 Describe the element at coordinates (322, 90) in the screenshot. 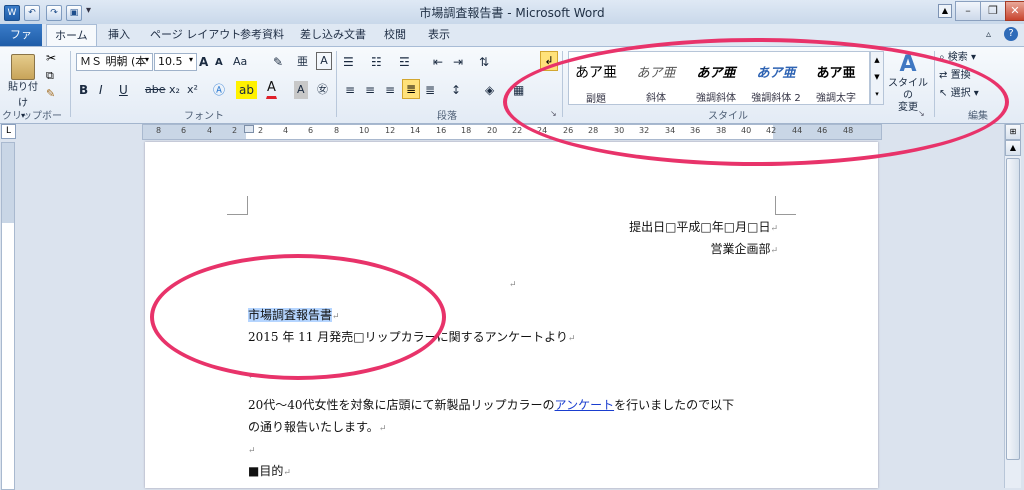

I see `enclose-characters-icon: ㊛` at that location.